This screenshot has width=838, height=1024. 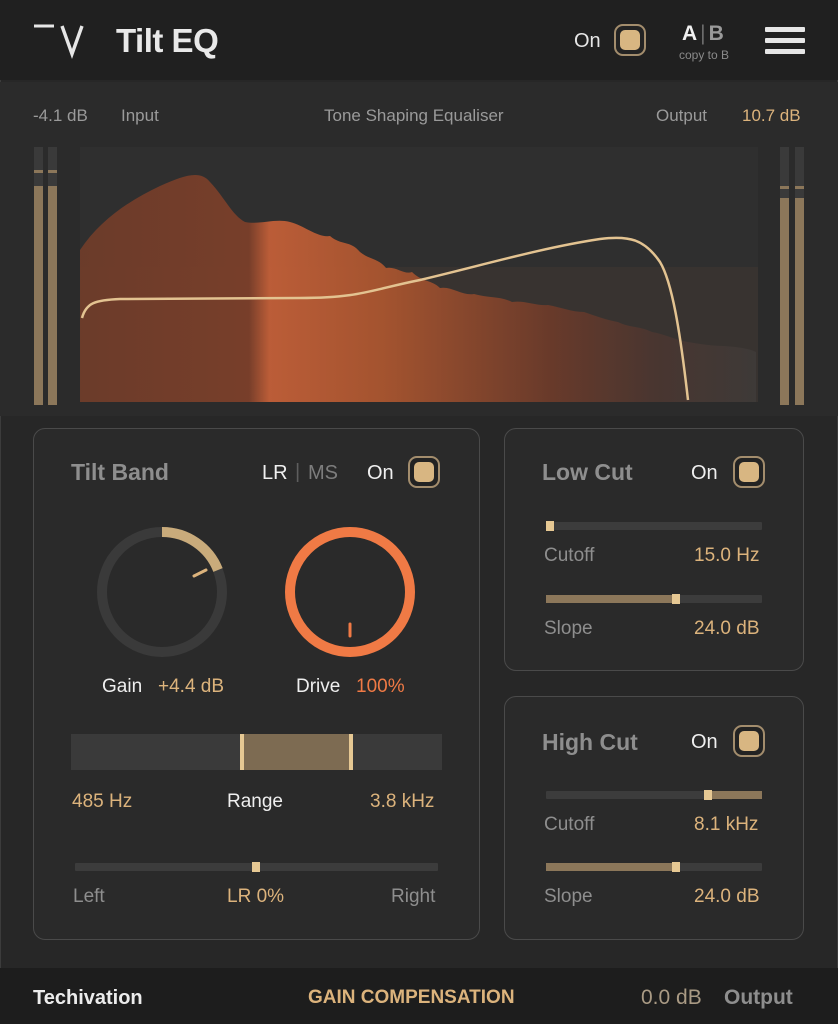 What do you see at coordinates (569, 824) in the screenshot?
I see `high-cut-cutoff-label: Cutoff` at bounding box center [569, 824].